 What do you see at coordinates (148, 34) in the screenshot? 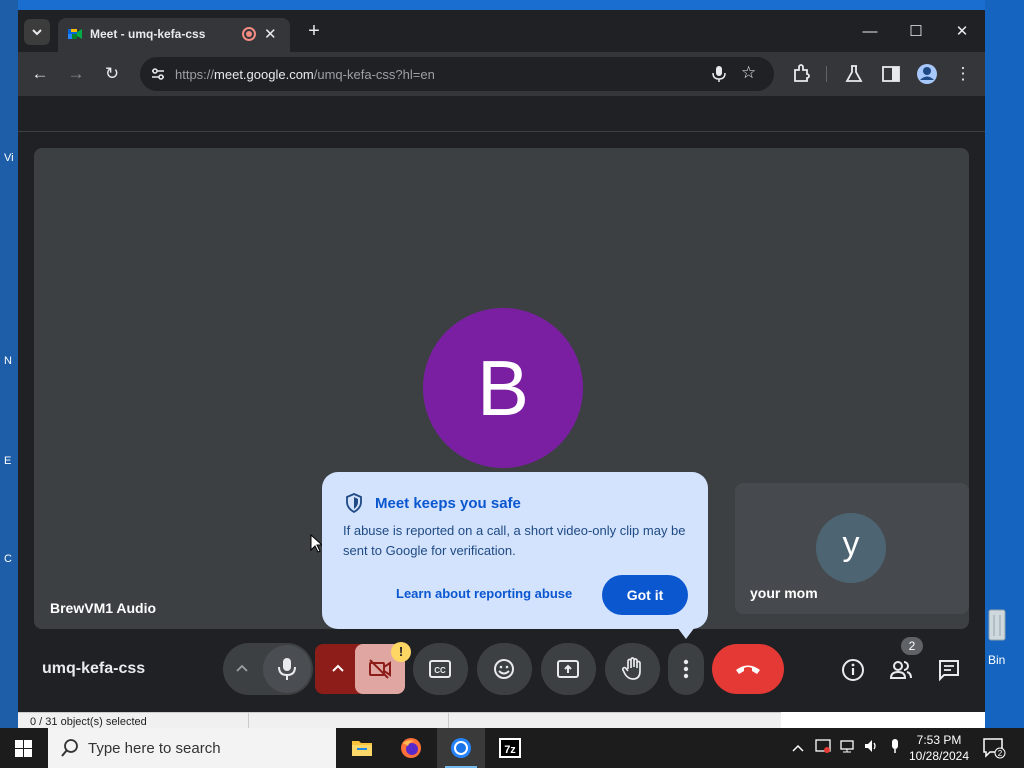
I see `tab-title: Meet - umq-kefa-css` at bounding box center [148, 34].